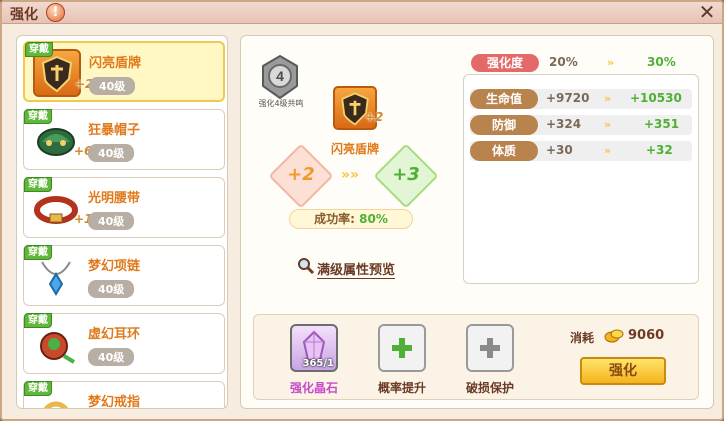  I want to click on equipment-item-ring: 穿戴 梦幻戒指, so click(124, 395).